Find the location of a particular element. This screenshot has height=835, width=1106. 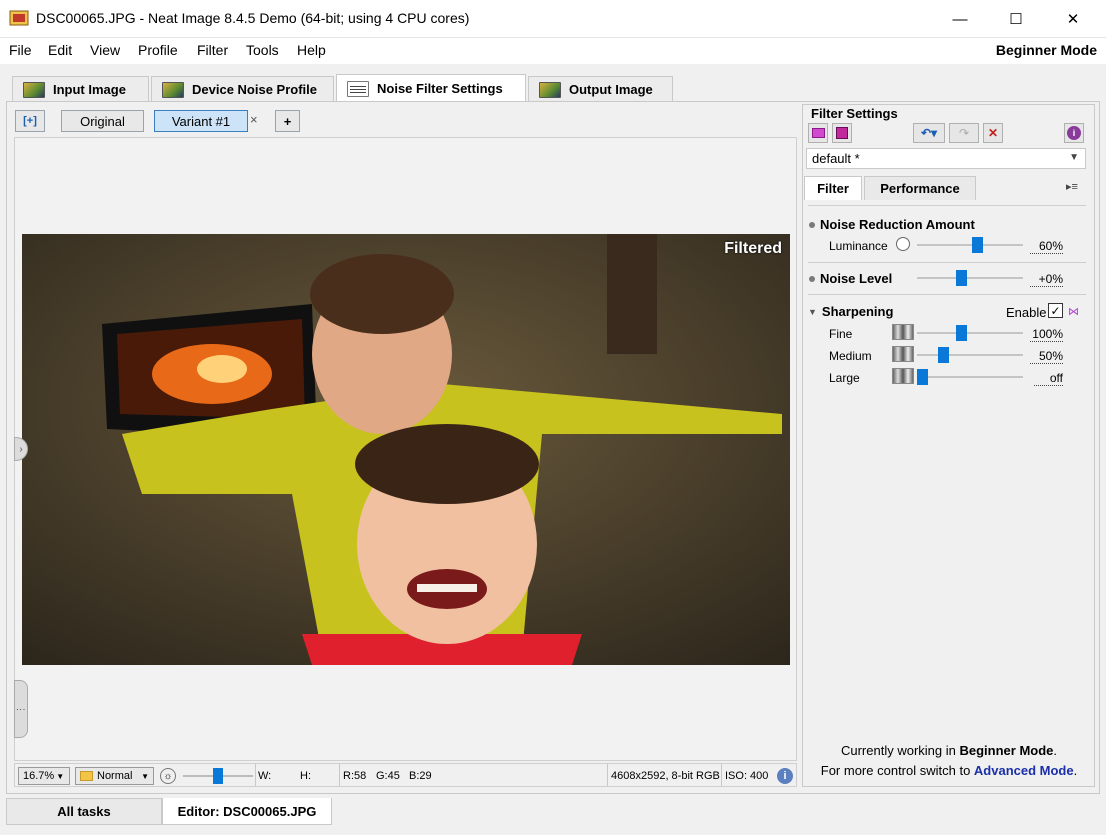

subtab-filter: Filter is located at coordinates (833, 188).